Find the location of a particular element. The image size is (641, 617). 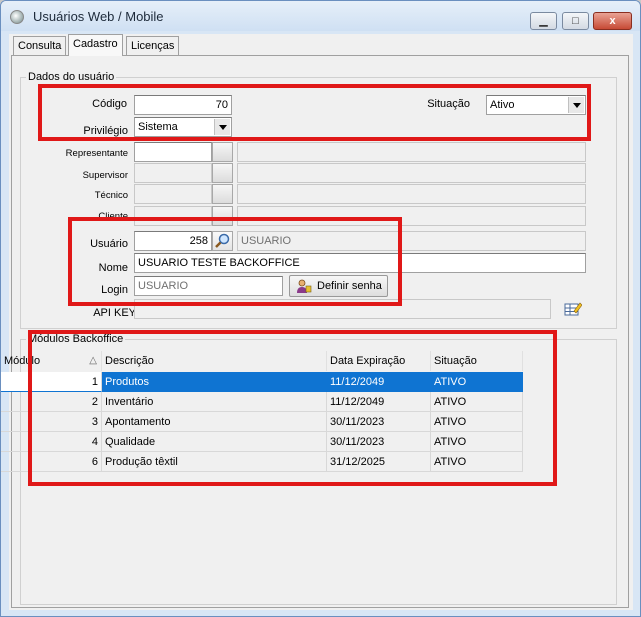

definir-senha-button: Definir senha is located at coordinates (338, 286).